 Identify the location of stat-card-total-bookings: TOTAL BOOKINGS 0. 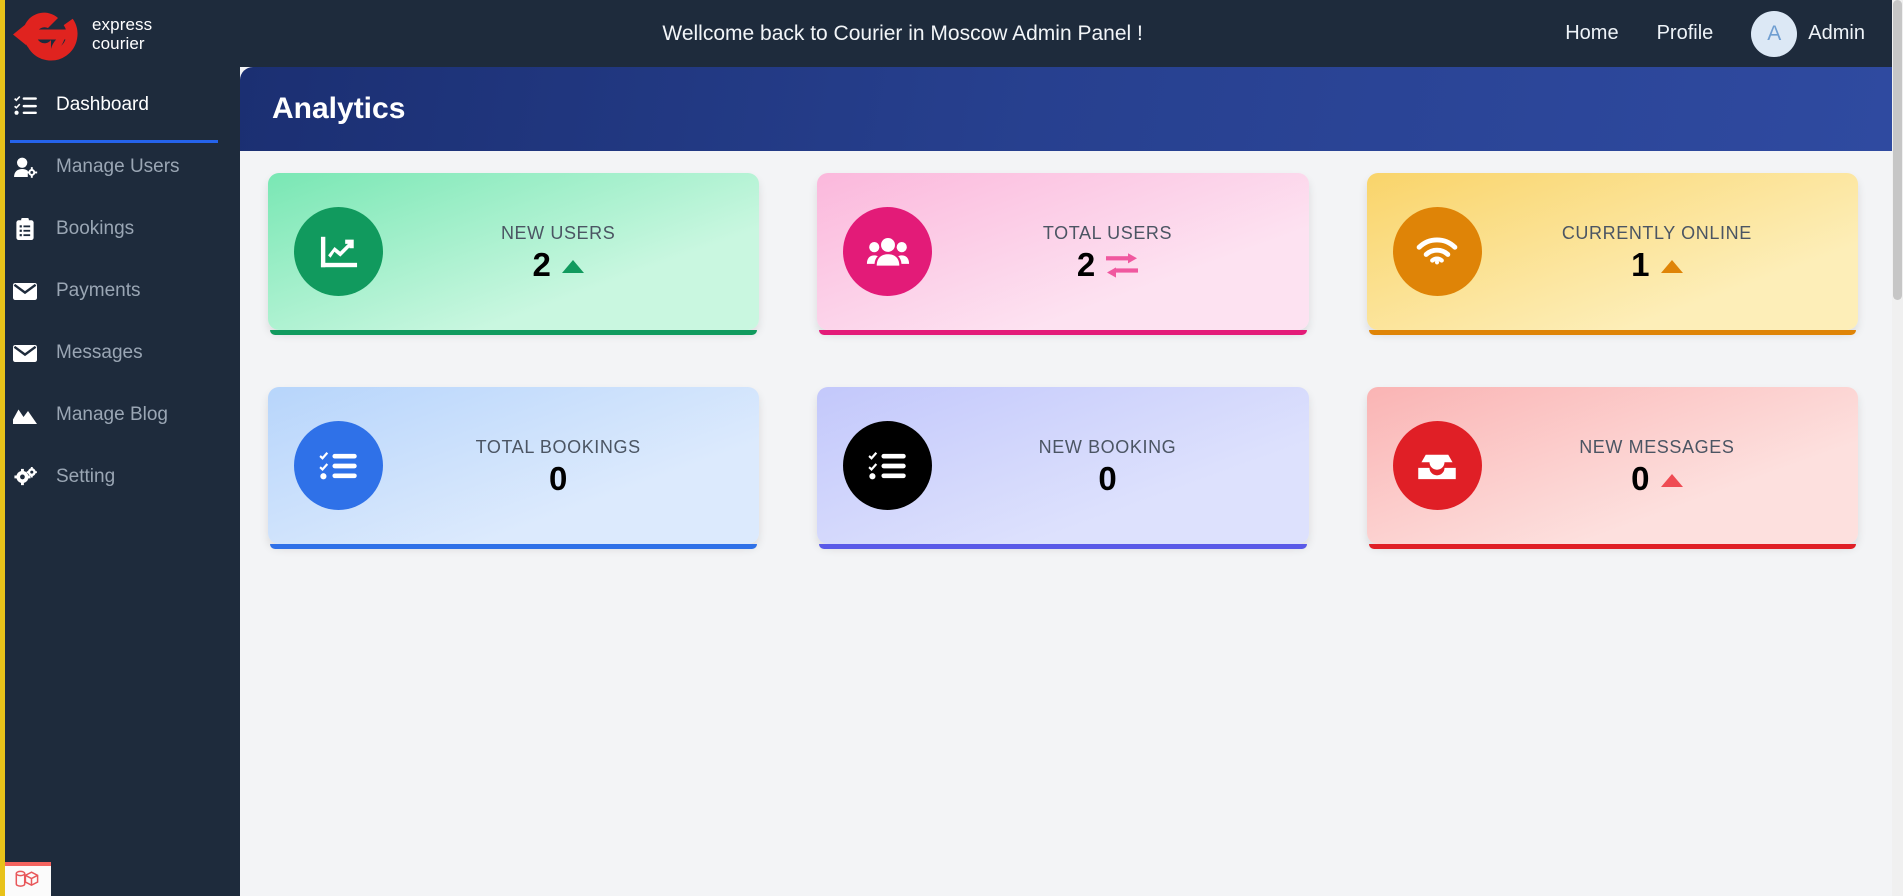
(514, 468).